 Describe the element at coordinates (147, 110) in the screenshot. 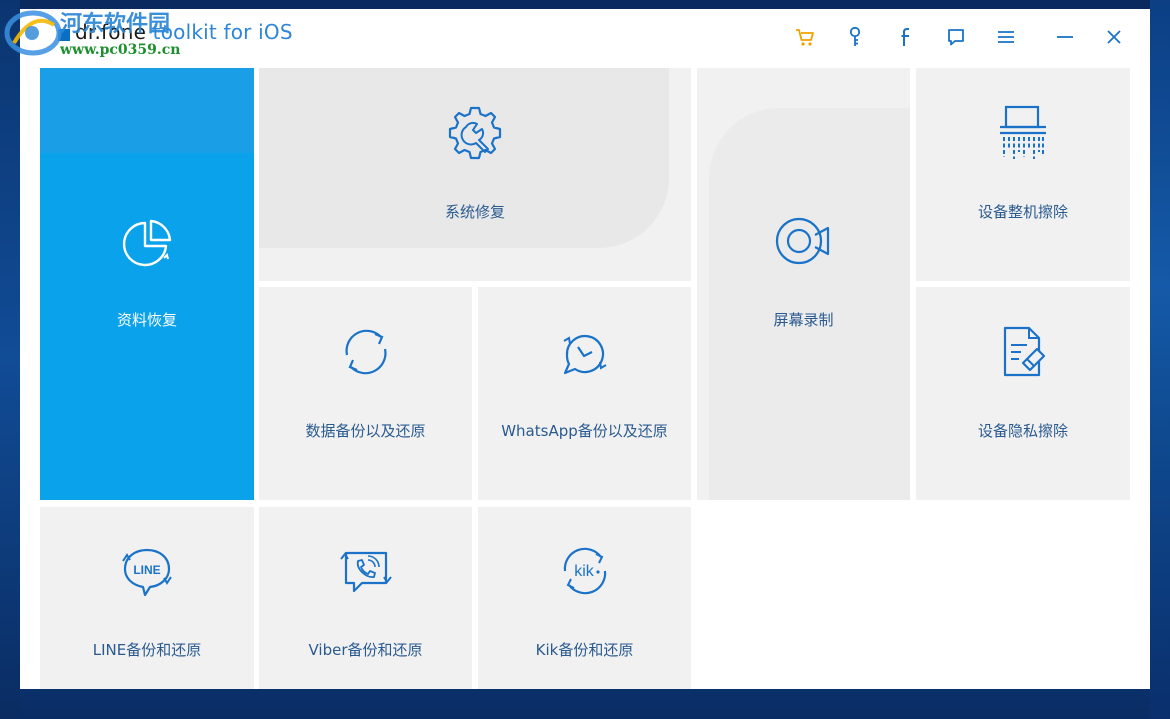

I see `tile-highlight-band` at that location.